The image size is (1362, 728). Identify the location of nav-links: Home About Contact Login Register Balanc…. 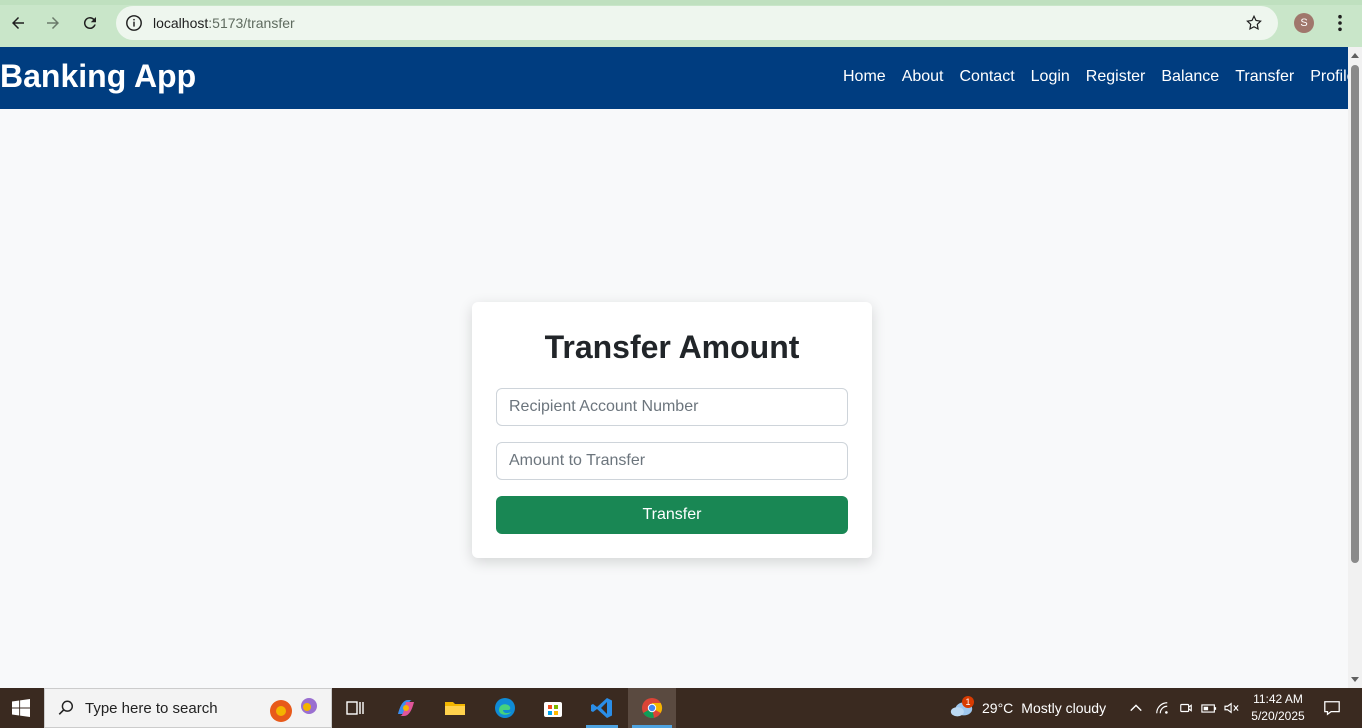
(1095, 77).